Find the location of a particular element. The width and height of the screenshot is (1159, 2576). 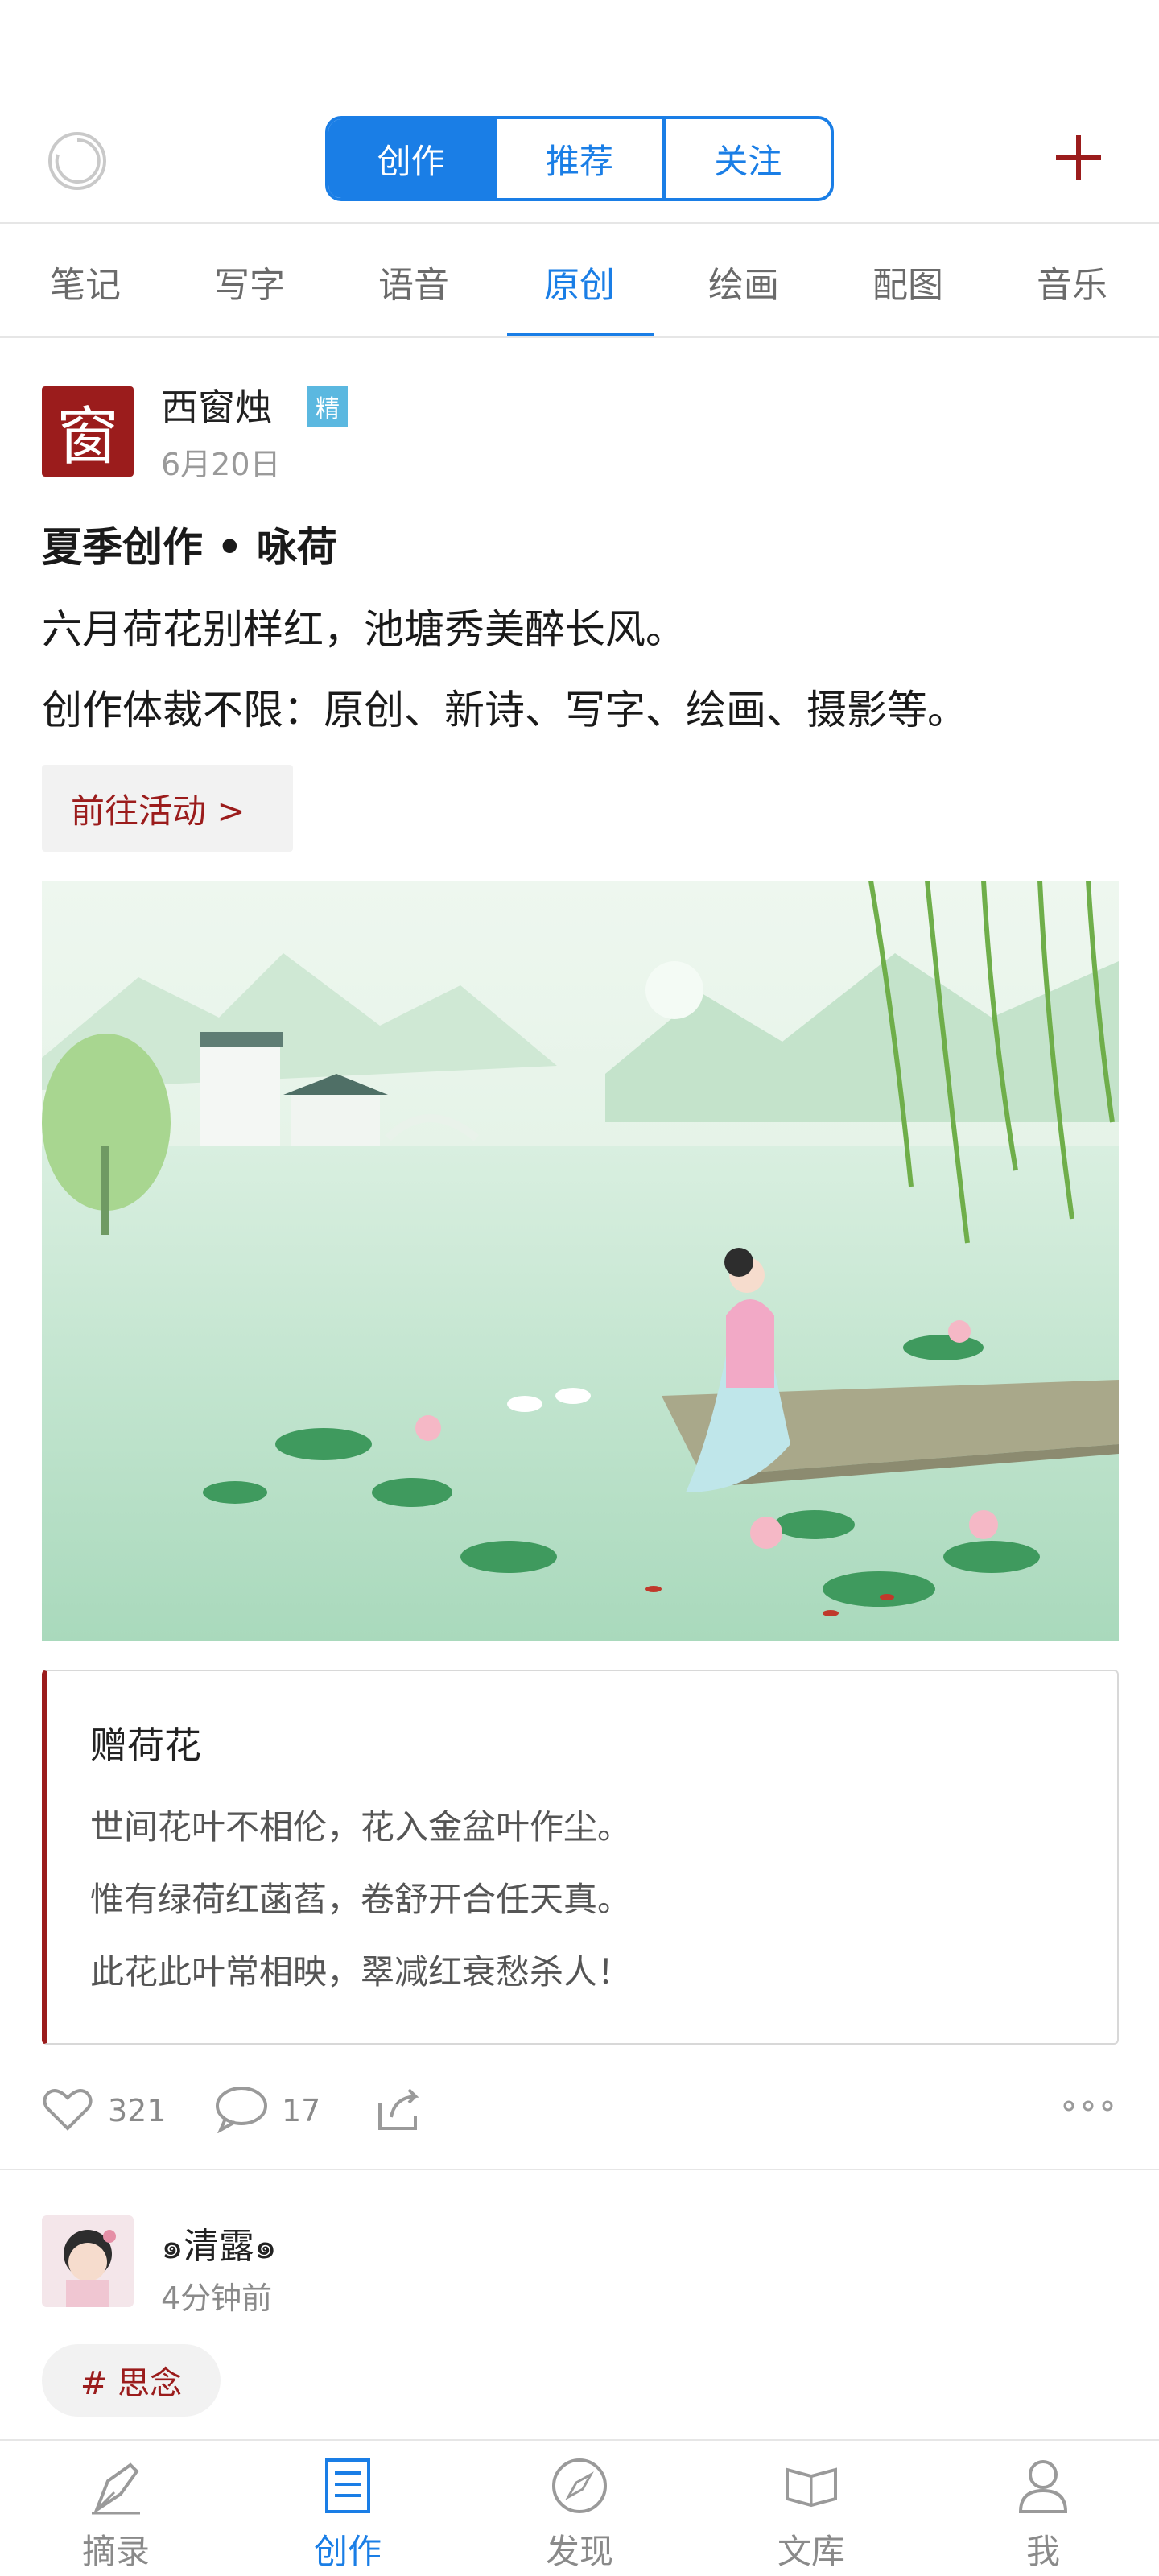

tabs-divider is located at coordinates (579, 337).